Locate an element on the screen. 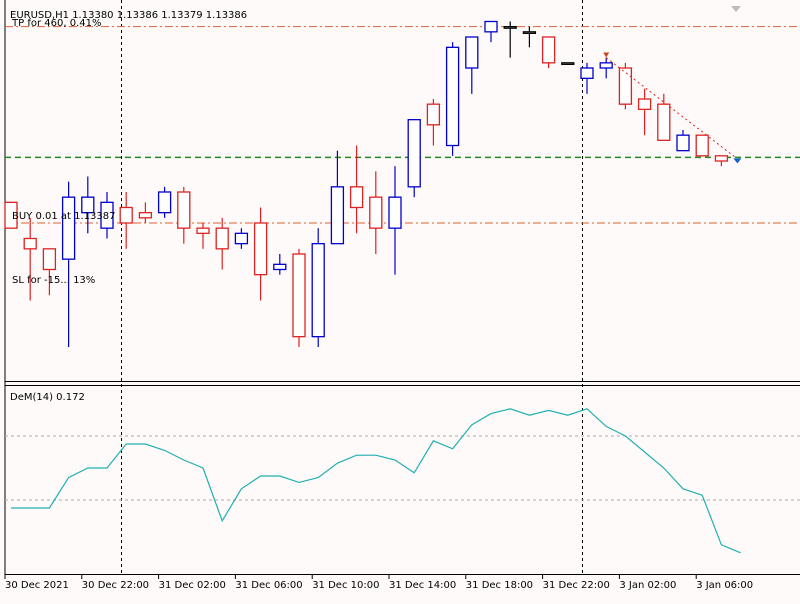 The height and width of the screenshot is (604, 800). time-label: 31 Dec 06:00 is located at coordinates (268, 585).